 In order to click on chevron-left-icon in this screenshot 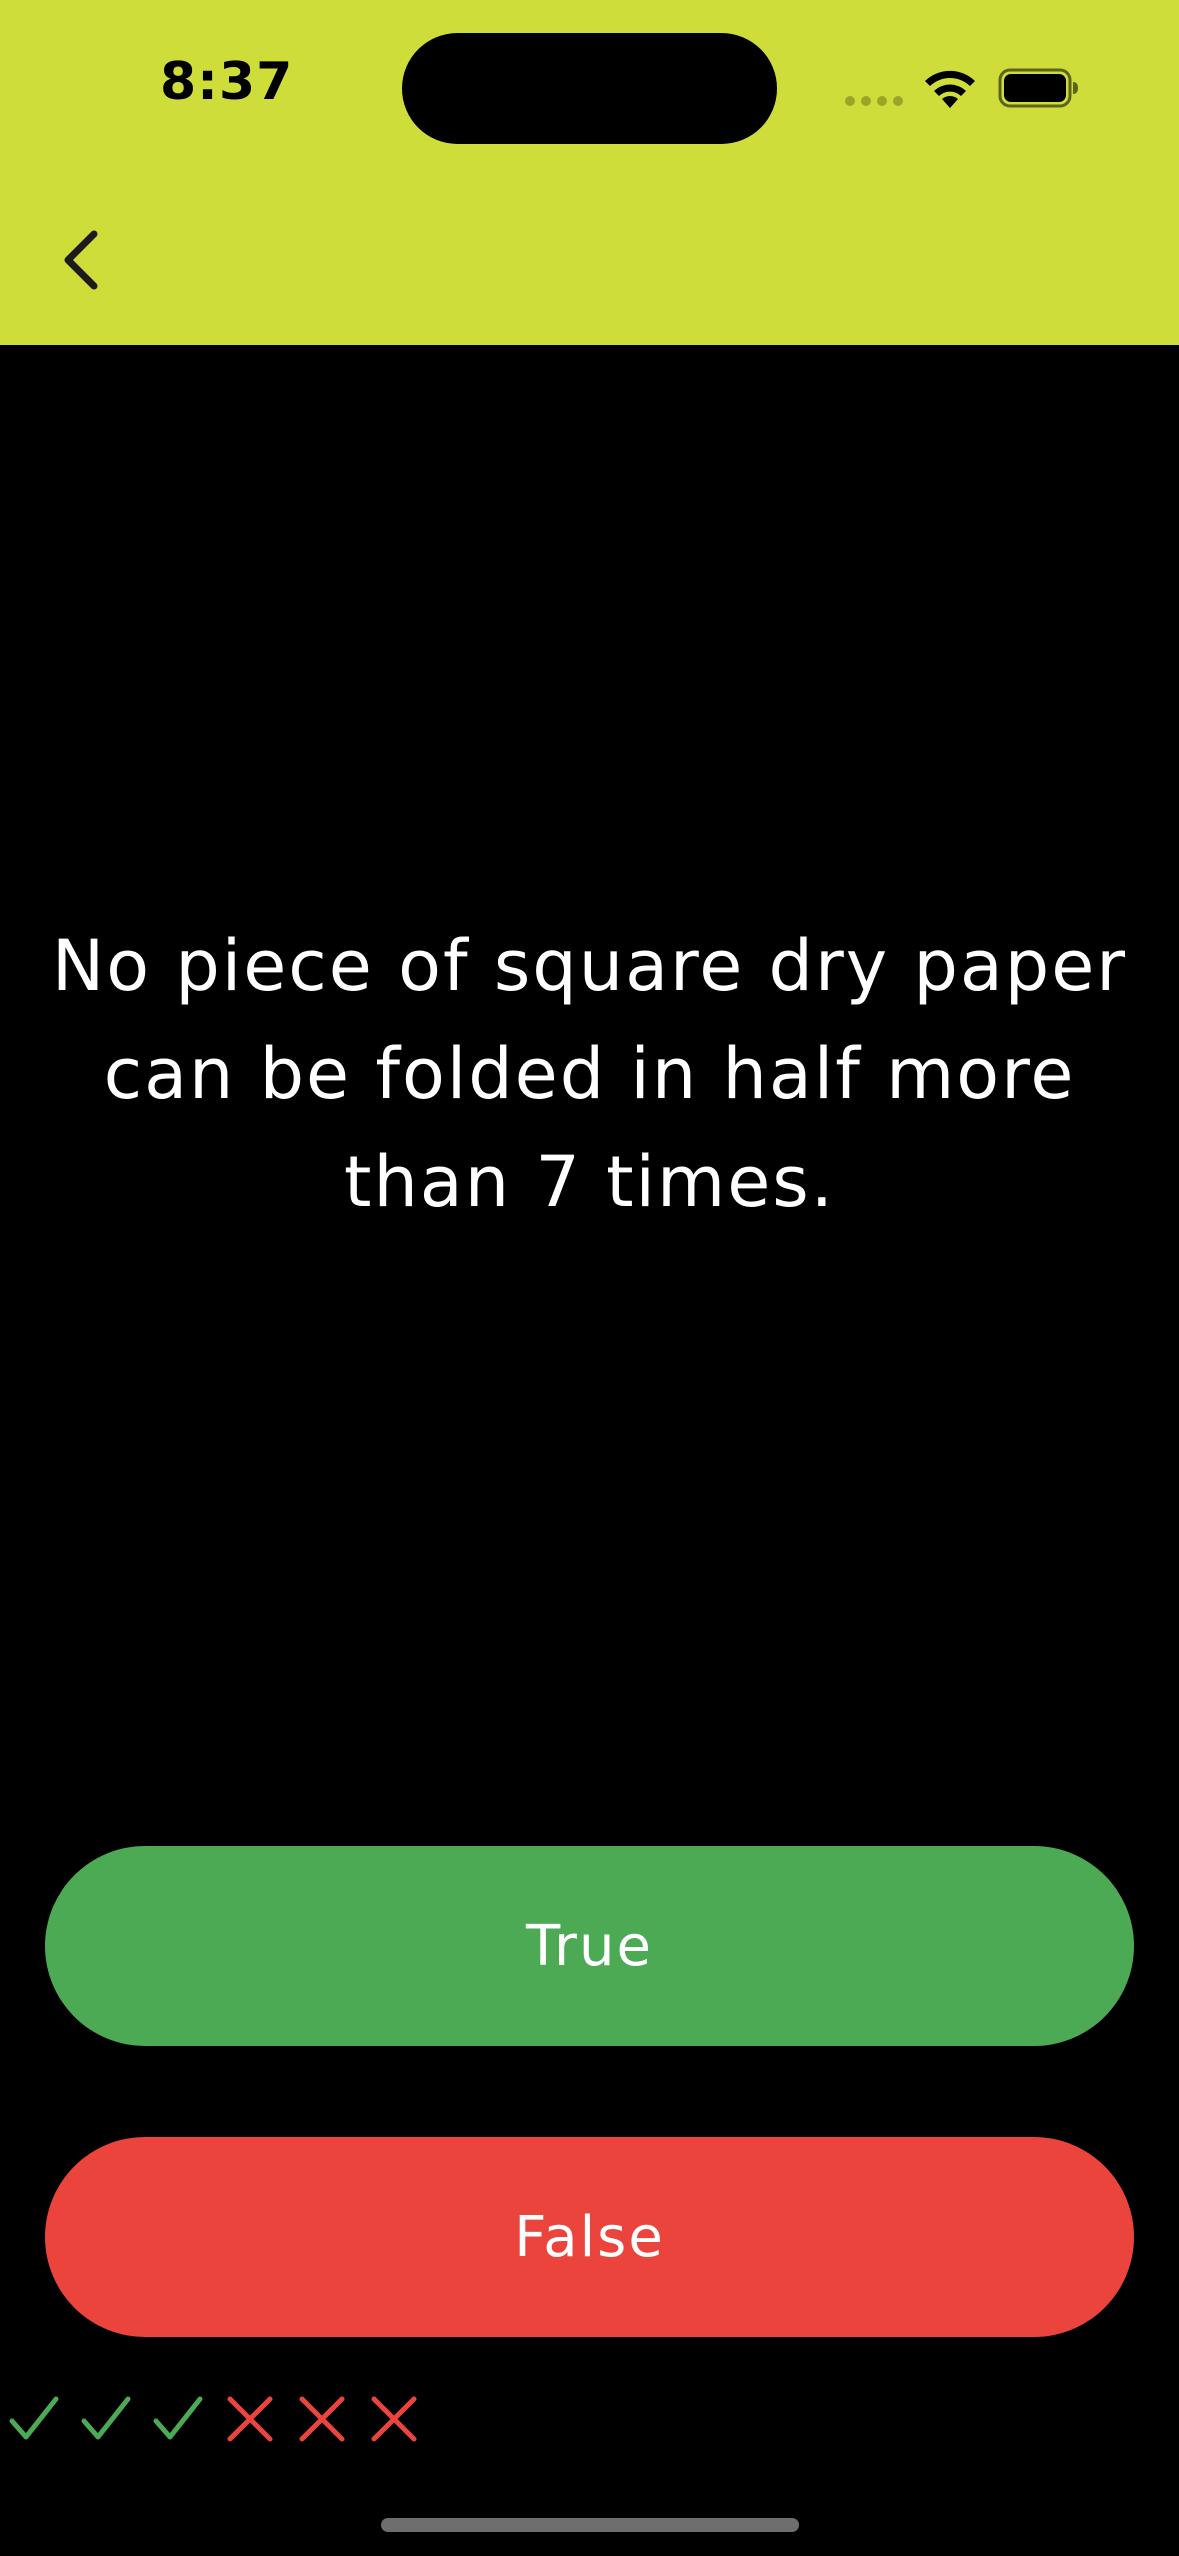, I will do `click(81, 260)`.